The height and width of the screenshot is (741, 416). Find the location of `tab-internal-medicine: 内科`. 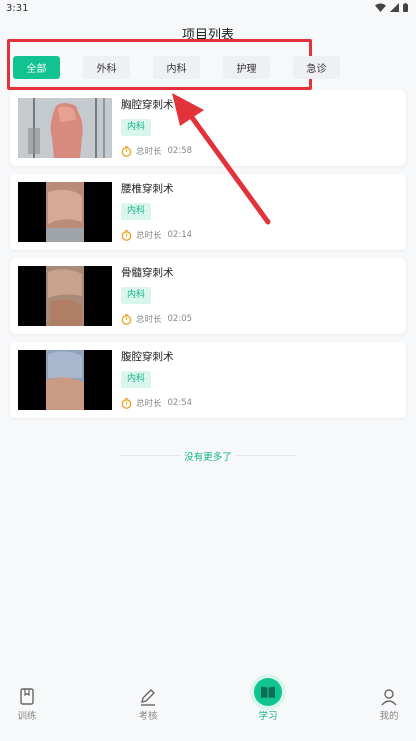

tab-internal-medicine: 内科 is located at coordinates (176, 67).